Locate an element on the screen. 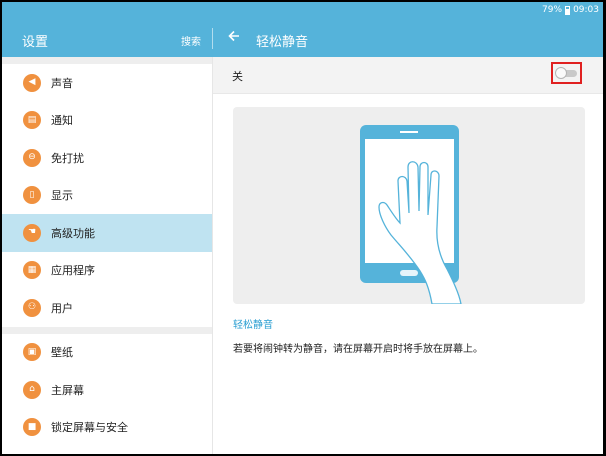 The image size is (606, 456). home-icon: ⌂ is located at coordinates (32, 389).